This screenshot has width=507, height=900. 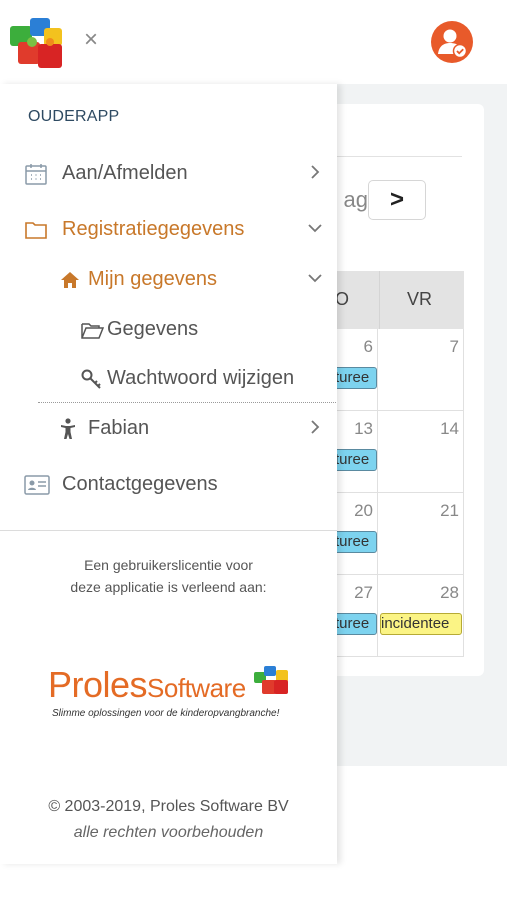 I want to click on calendar-day-cell: 14, so click(x=421, y=451).